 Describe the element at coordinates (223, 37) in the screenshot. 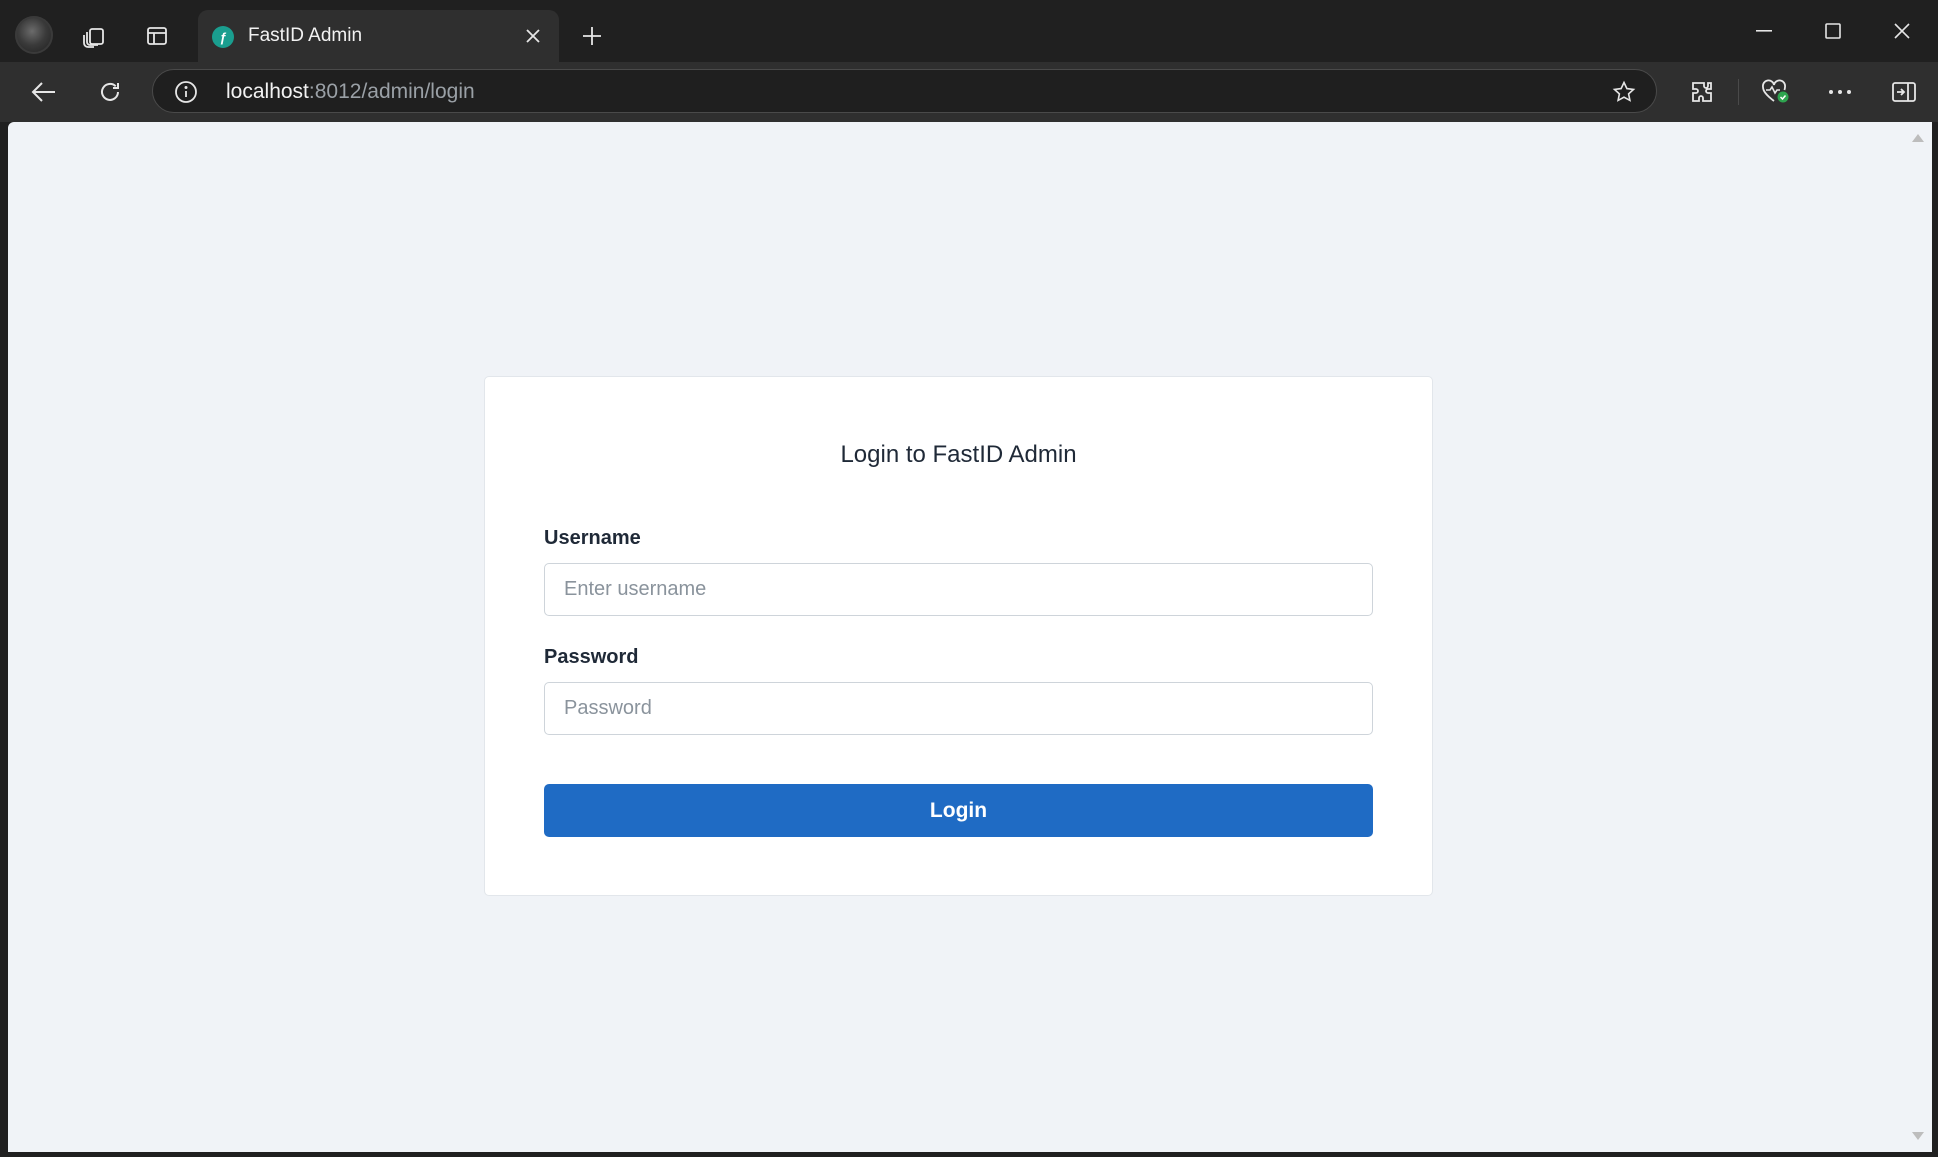

I see `fastid-favicon-icon: ƒ` at that location.